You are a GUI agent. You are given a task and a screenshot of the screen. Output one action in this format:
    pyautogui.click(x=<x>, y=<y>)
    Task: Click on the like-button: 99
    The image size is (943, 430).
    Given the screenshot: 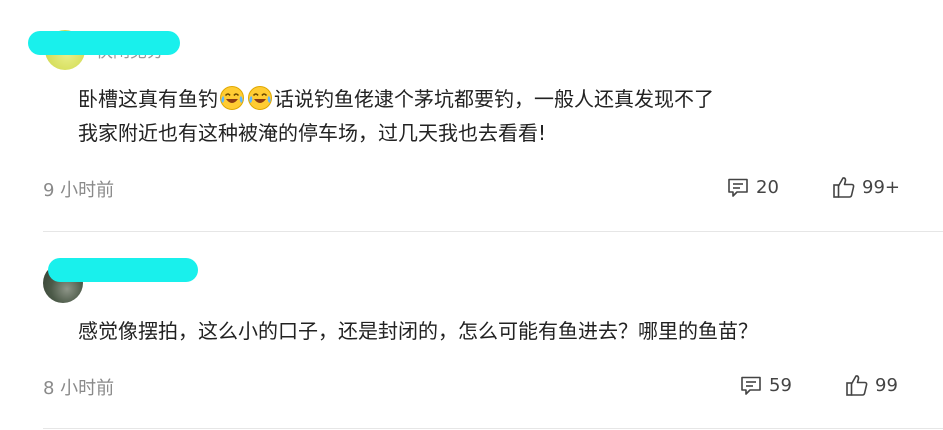 What is the action you would take?
    pyautogui.click(x=871, y=385)
    